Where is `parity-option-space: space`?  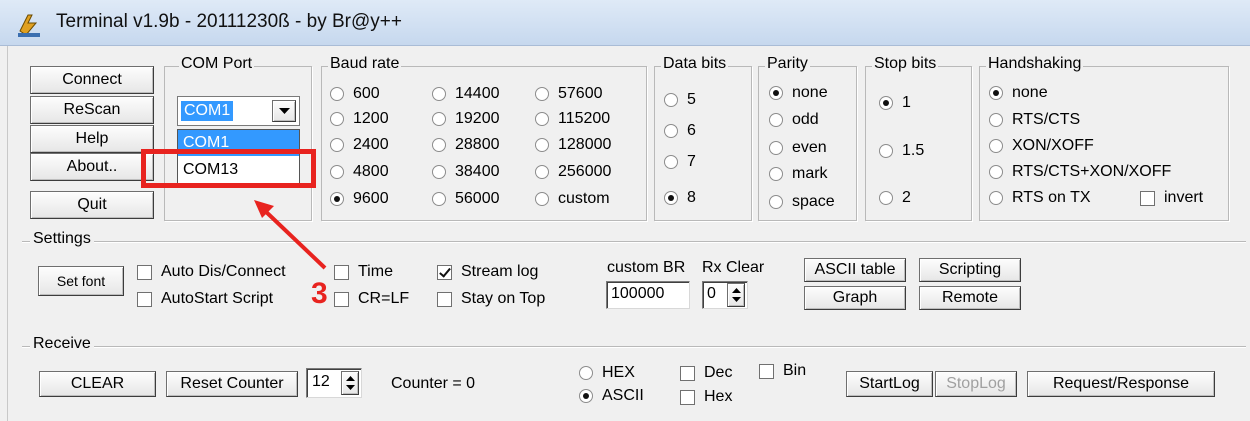 parity-option-space: space is located at coordinates (802, 202).